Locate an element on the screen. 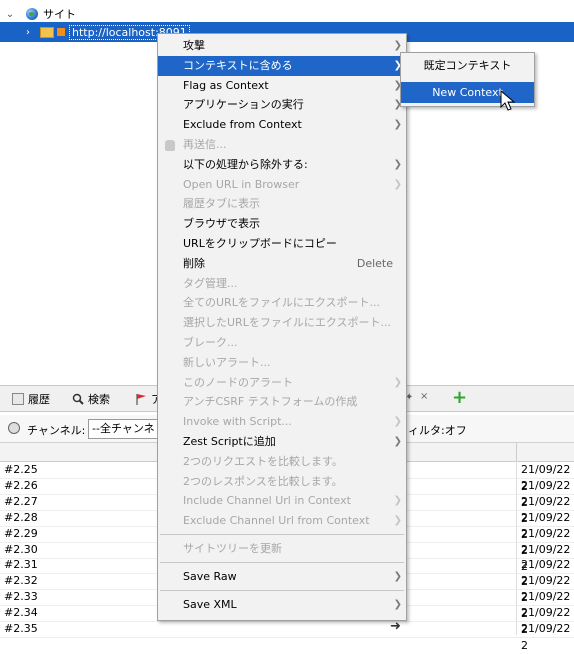  tab-label: 検索 is located at coordinates (99, 399).